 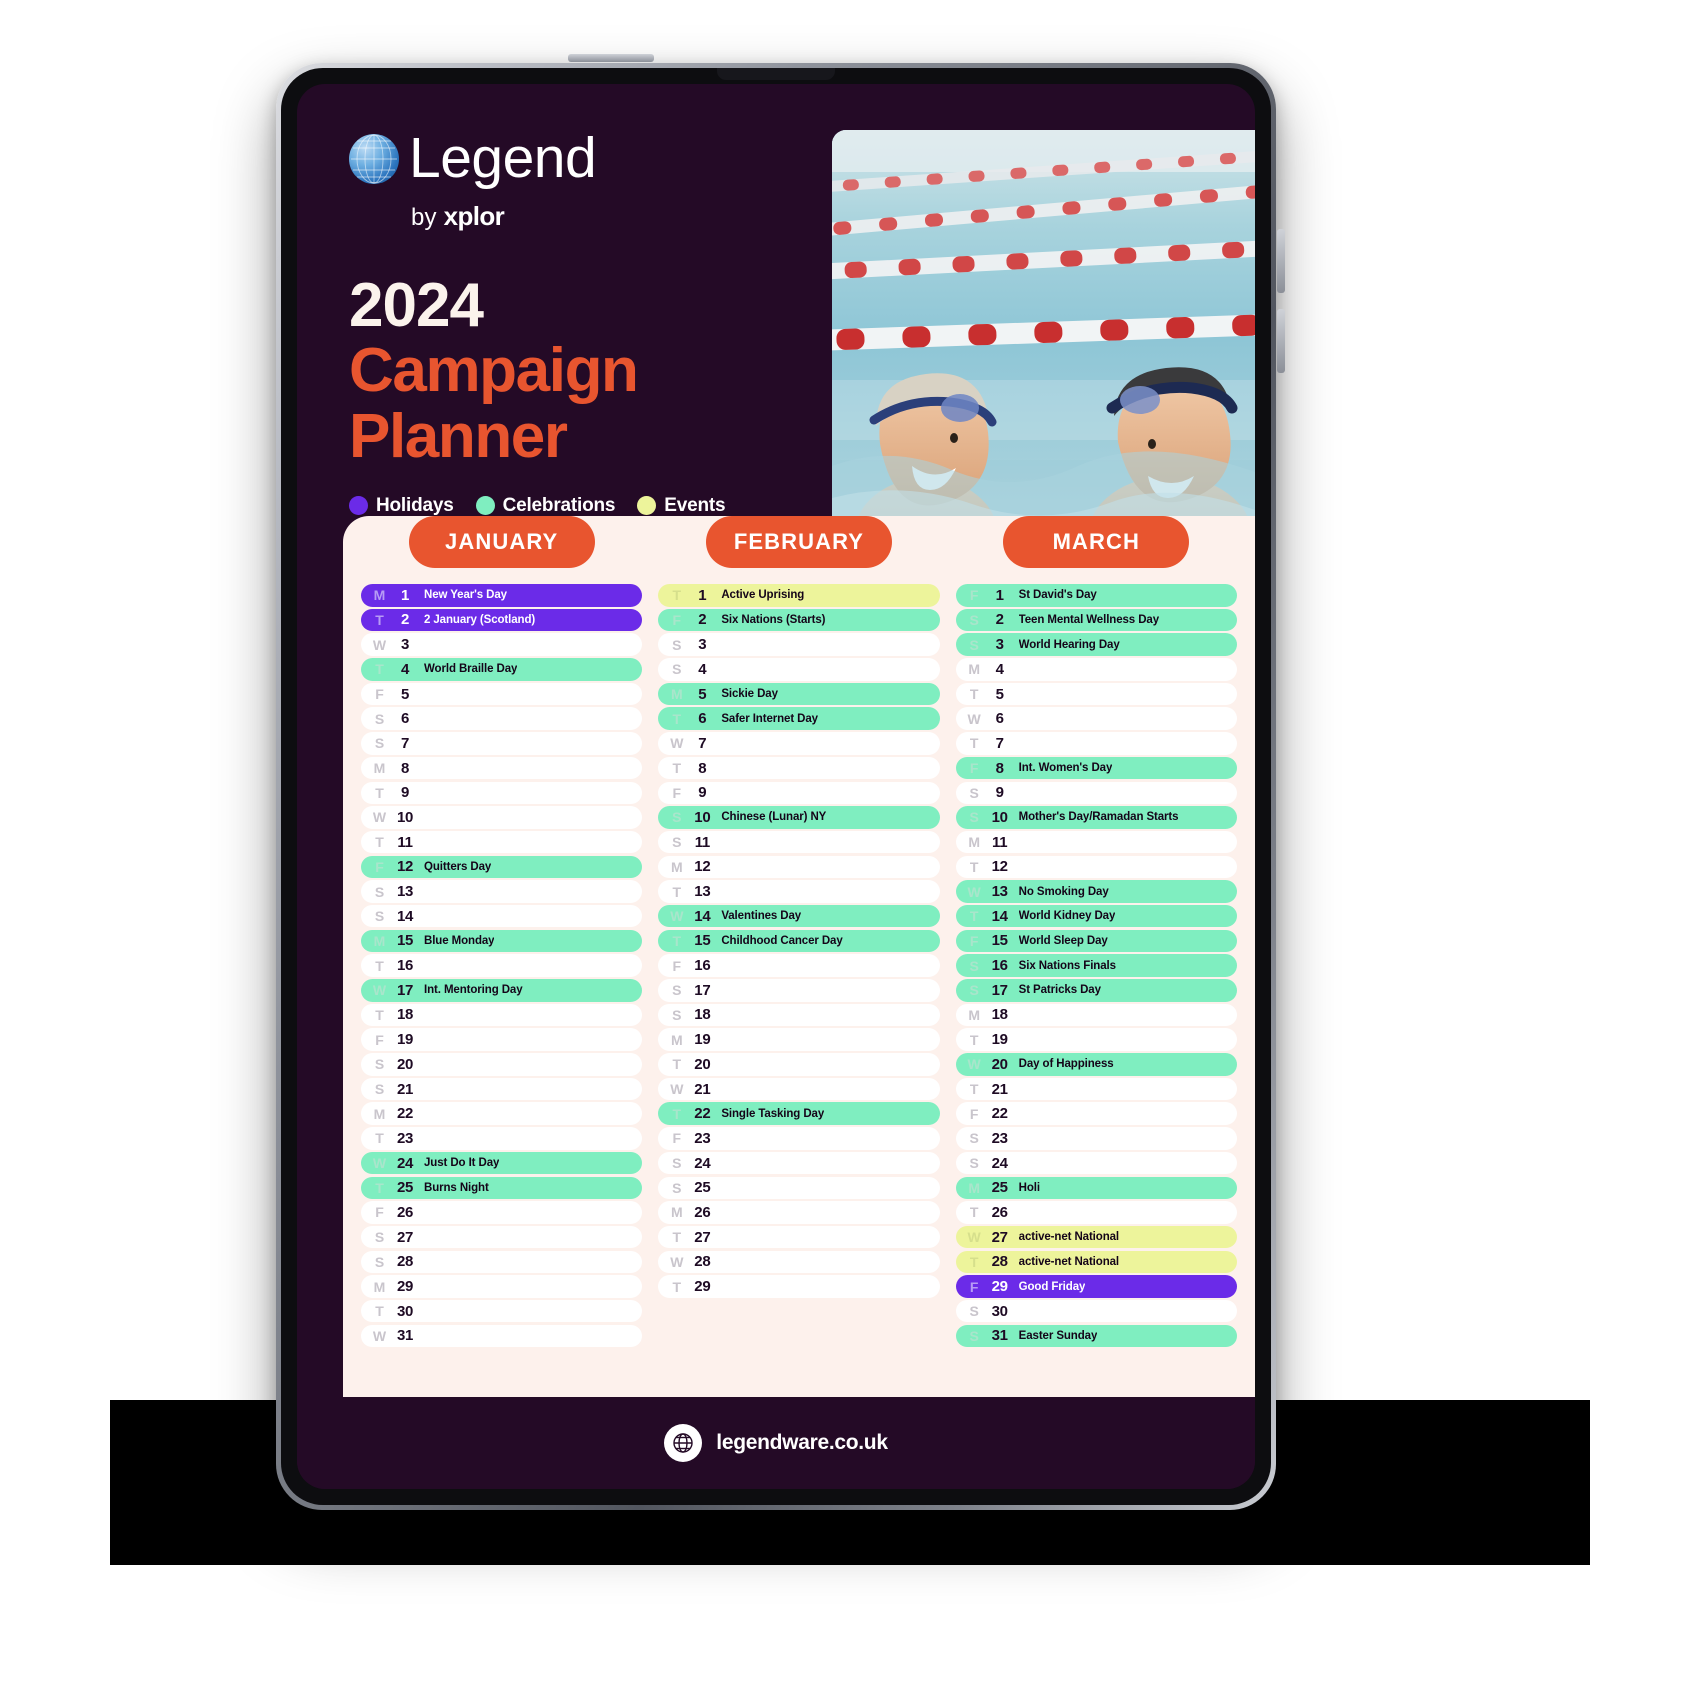 What do you see at coordinates (702, 990) in the screenshot?
I see `day-number: 17` at bounding box center [702, 990].